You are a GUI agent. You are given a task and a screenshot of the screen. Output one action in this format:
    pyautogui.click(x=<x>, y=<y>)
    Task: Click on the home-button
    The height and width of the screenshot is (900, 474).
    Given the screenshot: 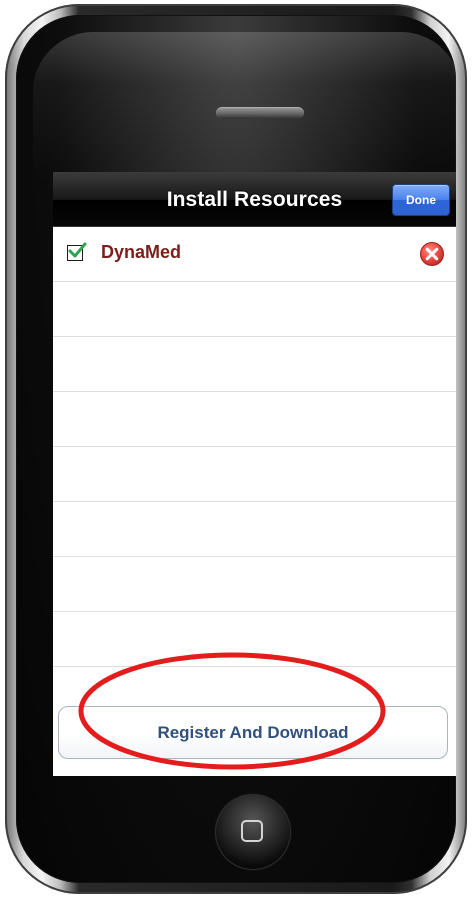 What is the action you would take?
    pyautogui.click(x=253, y=832)
    